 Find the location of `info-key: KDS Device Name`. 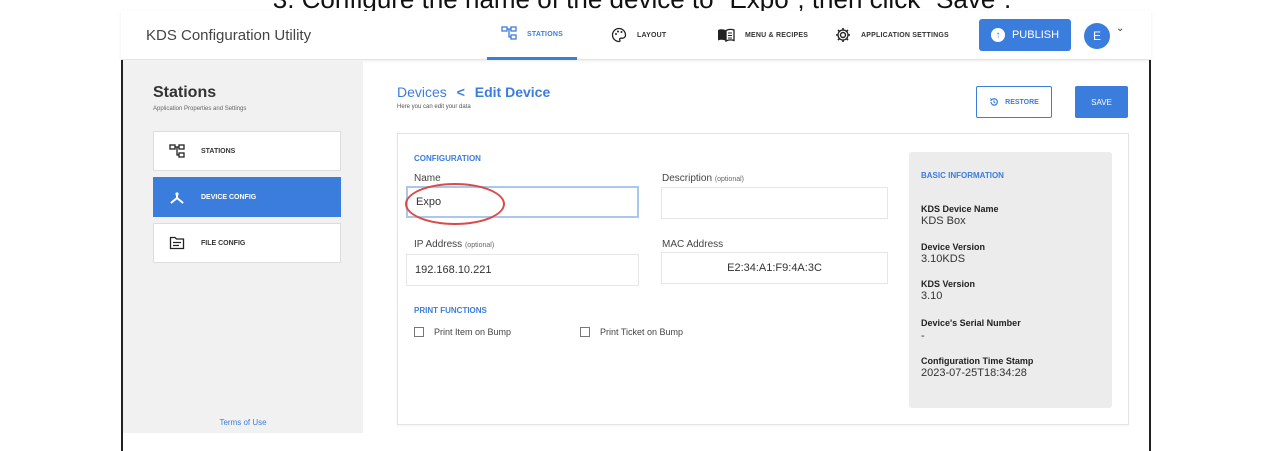

info-key: KDS Device Name is located at coordinates (960, 209).